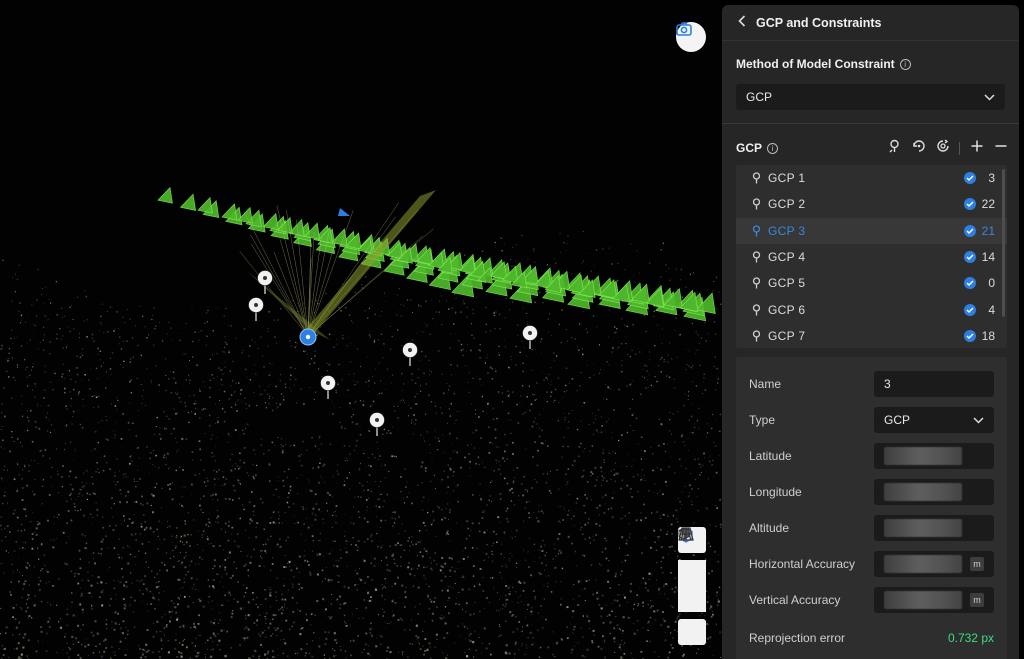 The height and width of the screenshot is (659, 1024). I want to click on gcp-list-item: GCP 2 22, so click(871, 204).